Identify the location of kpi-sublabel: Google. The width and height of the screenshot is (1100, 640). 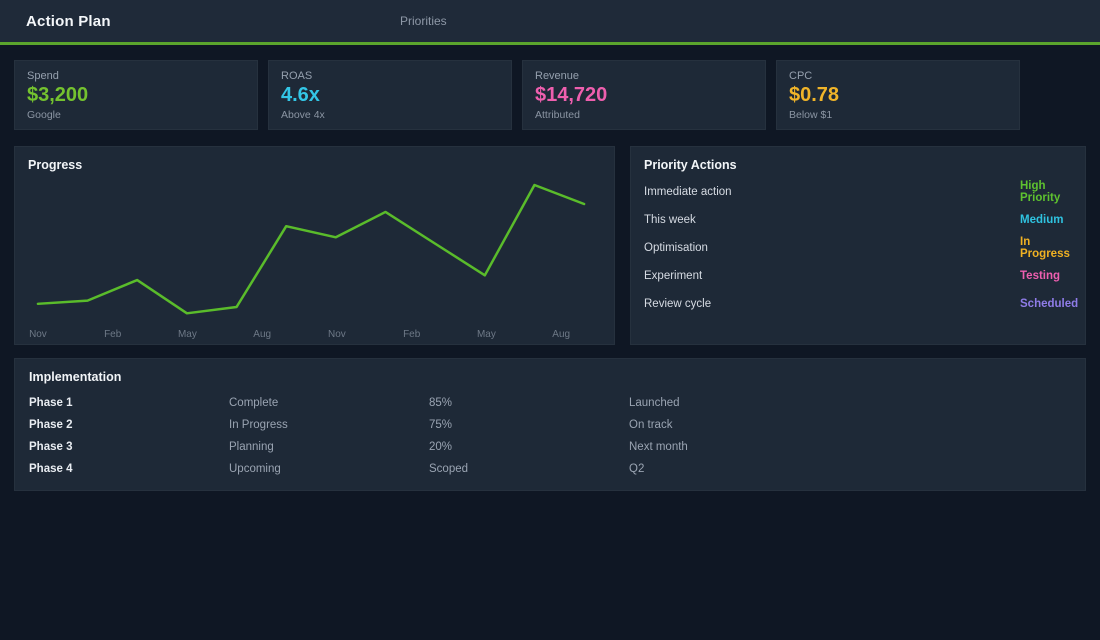
(44, 115).